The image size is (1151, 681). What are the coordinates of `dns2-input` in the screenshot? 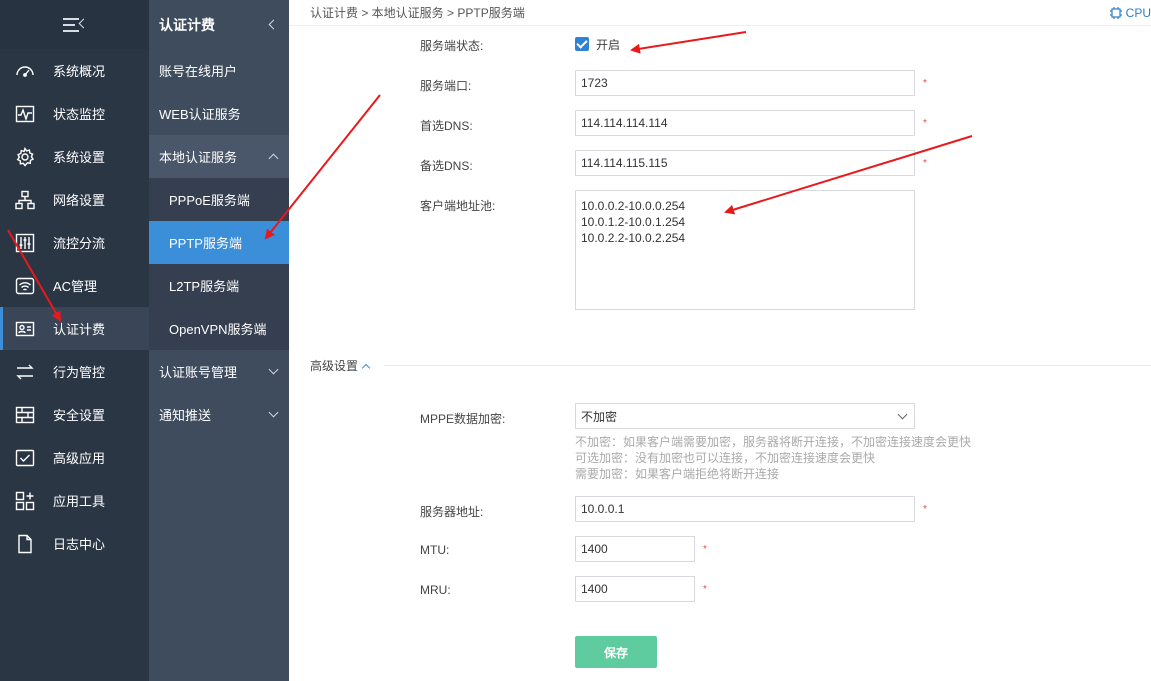 It's located at (745, 163).